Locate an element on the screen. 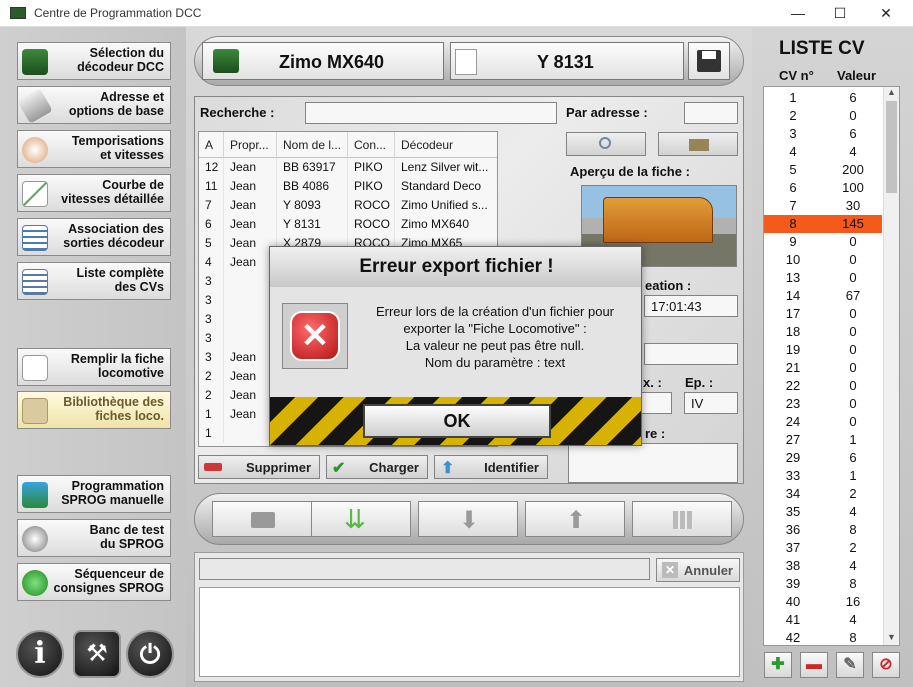  cv-value: 1 is located at coordinates (853, 439).